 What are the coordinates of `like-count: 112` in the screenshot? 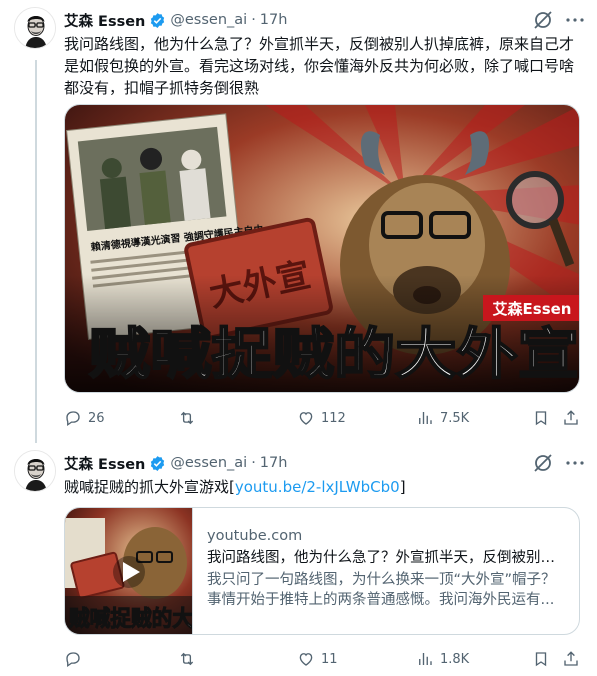 It's located at (333, 418).